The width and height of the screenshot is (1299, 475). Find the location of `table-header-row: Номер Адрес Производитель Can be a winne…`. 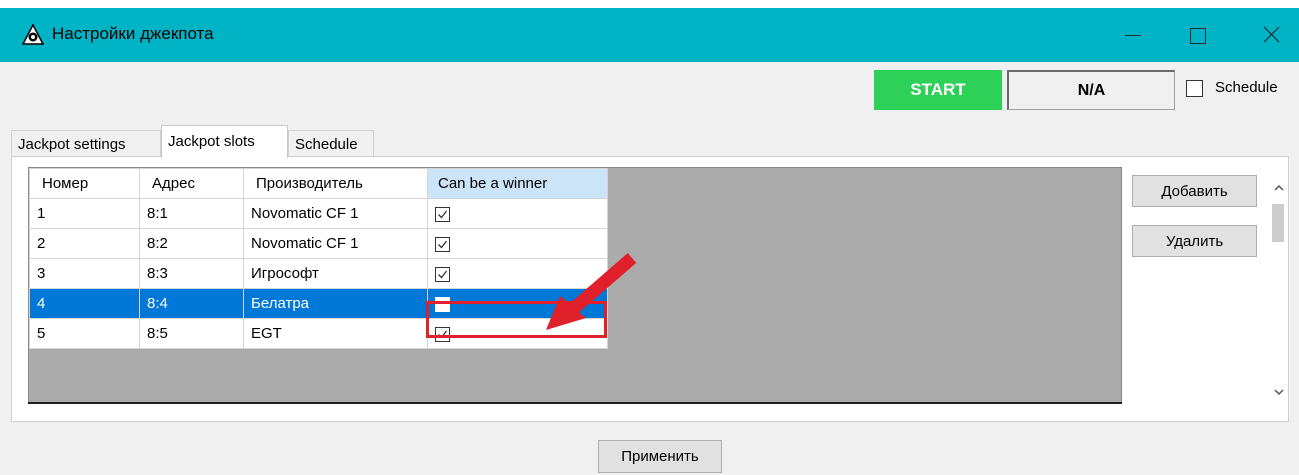

table-header-row: Номер Адрес Производитель Can be a winne… is located at coordinates (318, 183).